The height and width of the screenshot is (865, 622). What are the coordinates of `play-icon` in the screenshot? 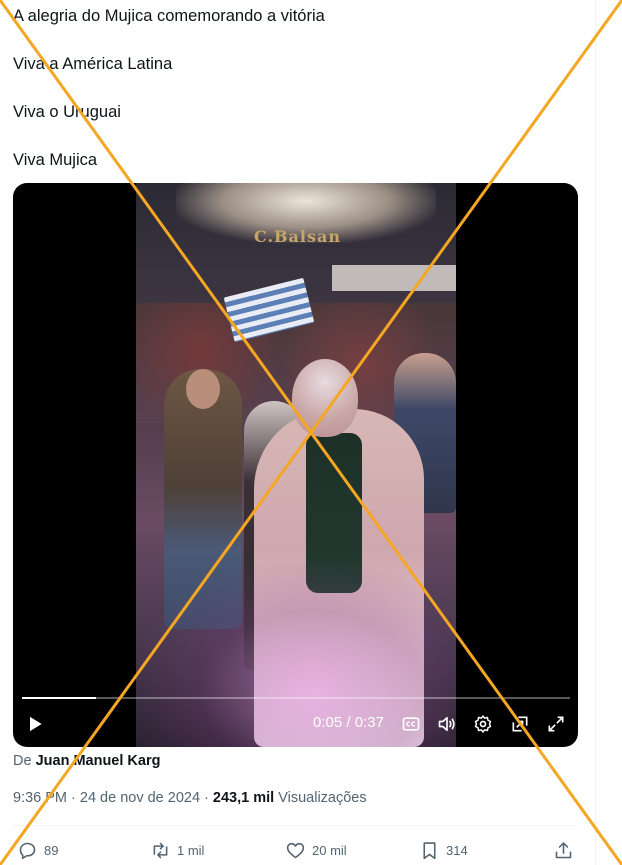 It's located at (36, 724).